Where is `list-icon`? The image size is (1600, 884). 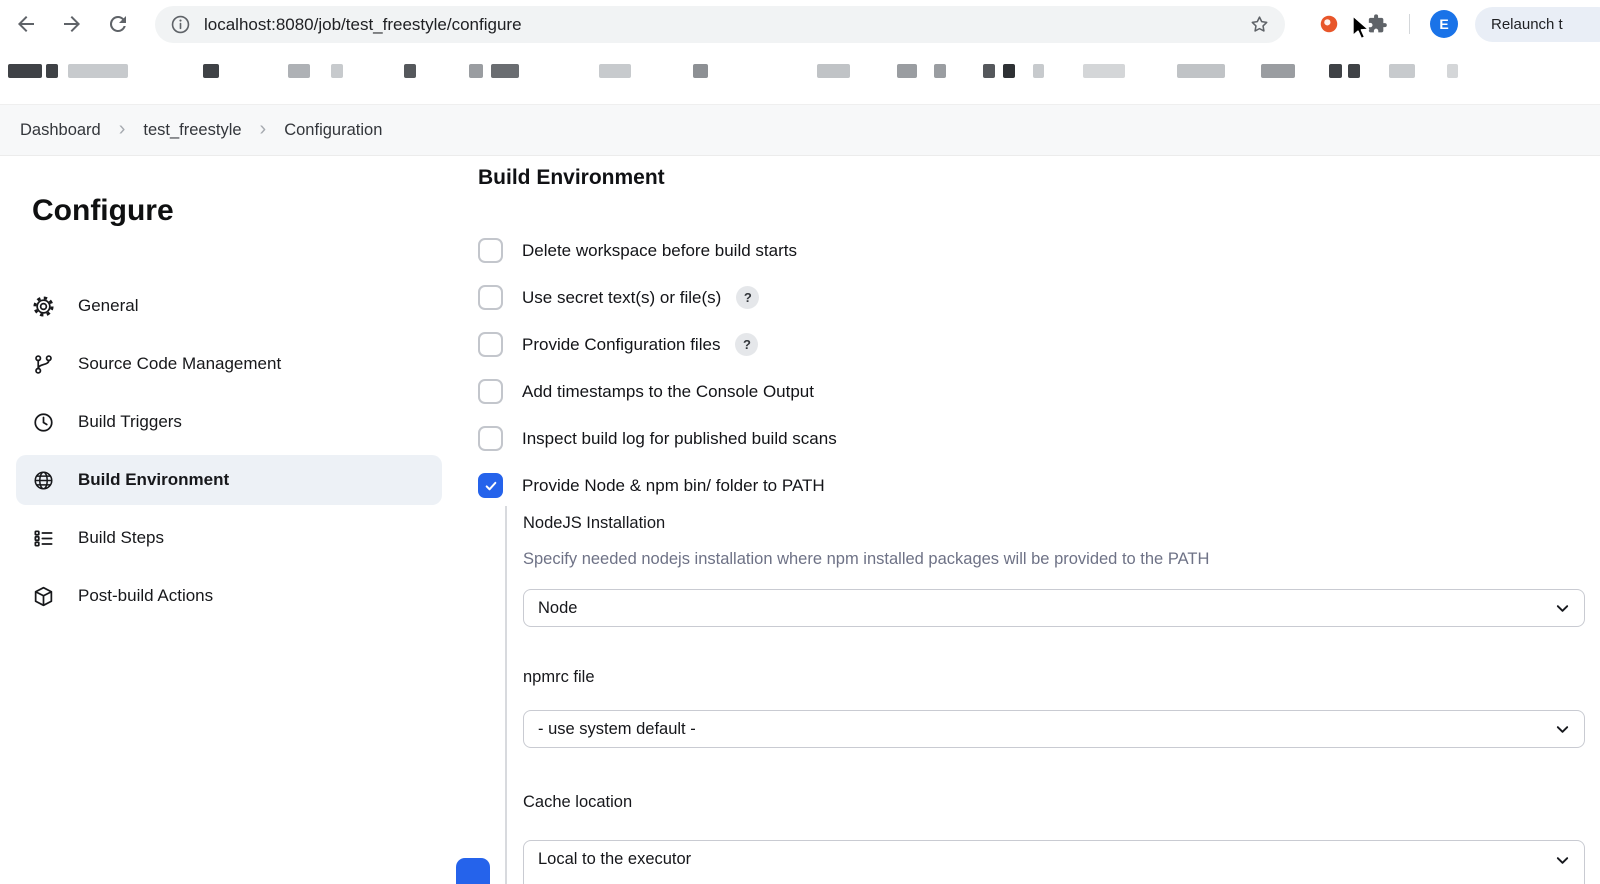 list-icon is located at coordinates (43, 538).